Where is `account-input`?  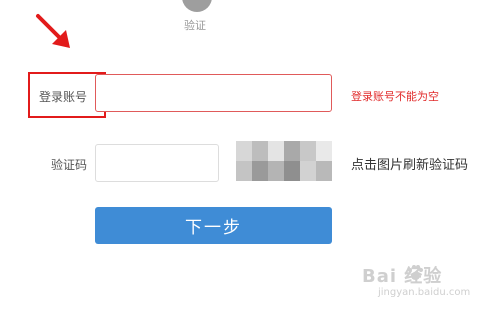
account-input is located at coordinates (213, 93).